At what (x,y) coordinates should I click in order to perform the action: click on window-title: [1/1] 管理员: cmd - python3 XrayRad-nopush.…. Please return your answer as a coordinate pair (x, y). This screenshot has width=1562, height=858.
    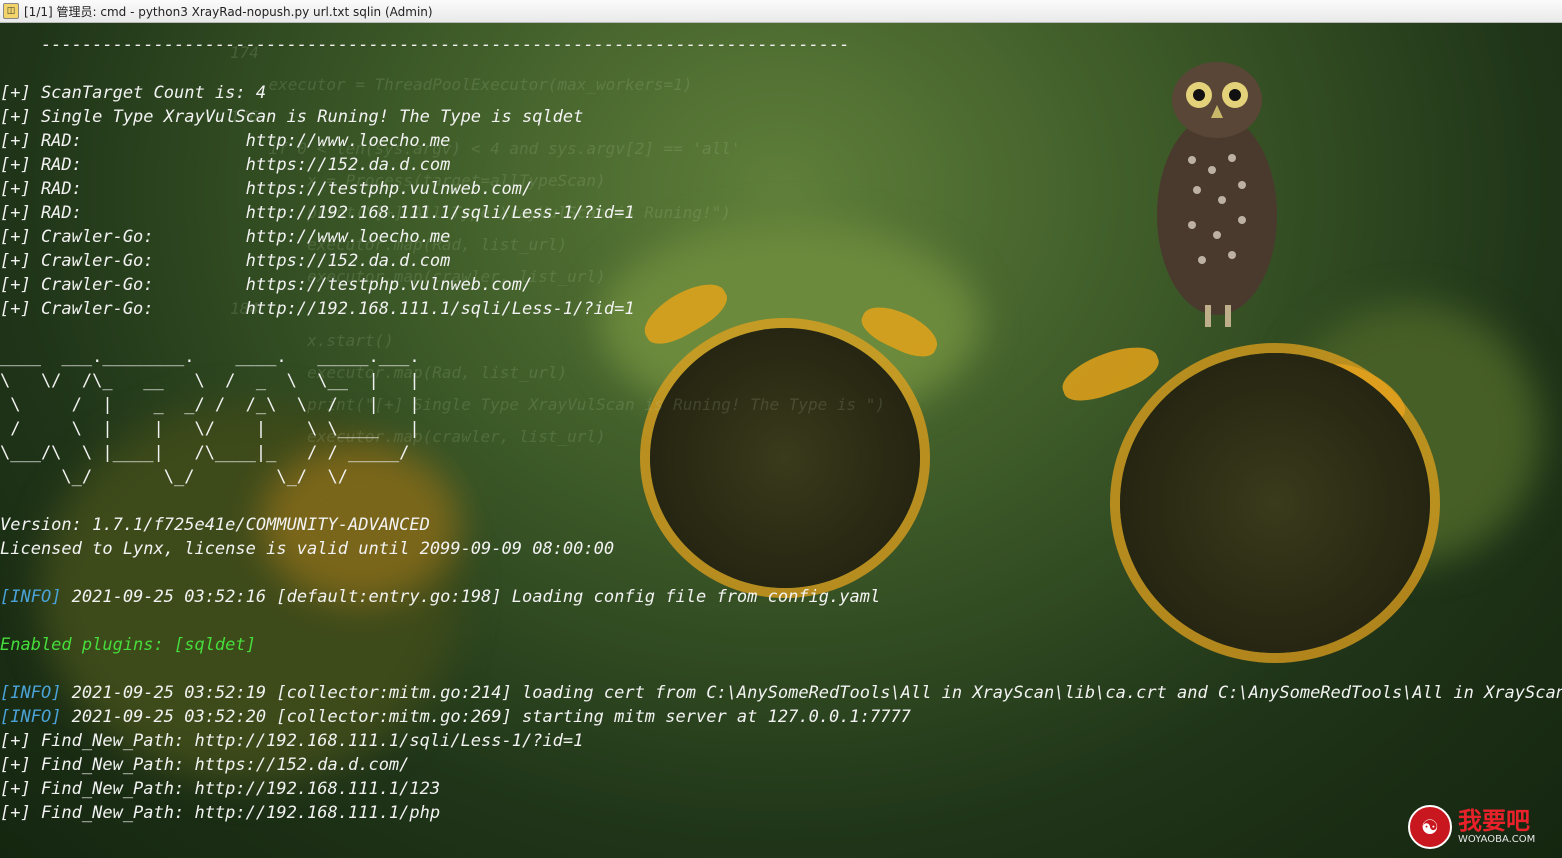
    Looking at the image, I should click on (228, 11).